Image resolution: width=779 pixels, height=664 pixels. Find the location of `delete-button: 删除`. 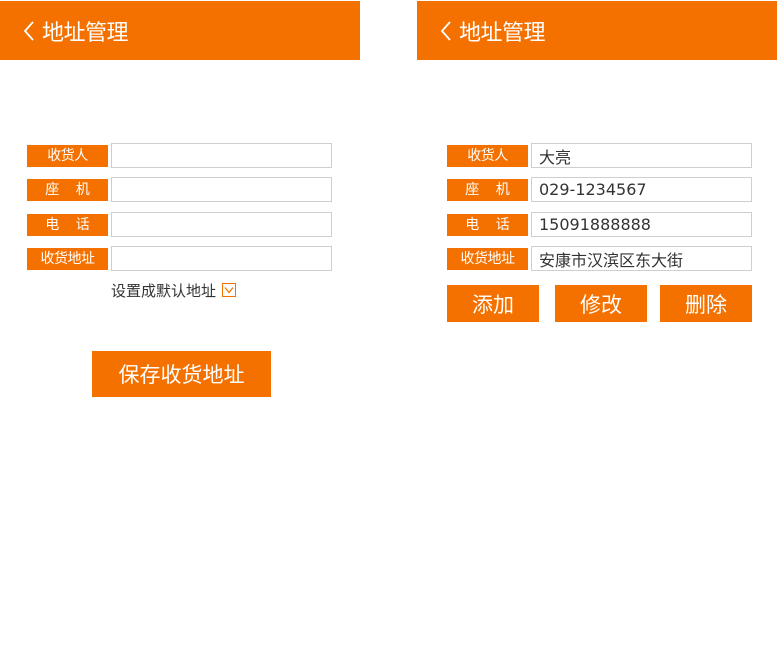

delete-button: 删除 is located at coordinates (706, 303).